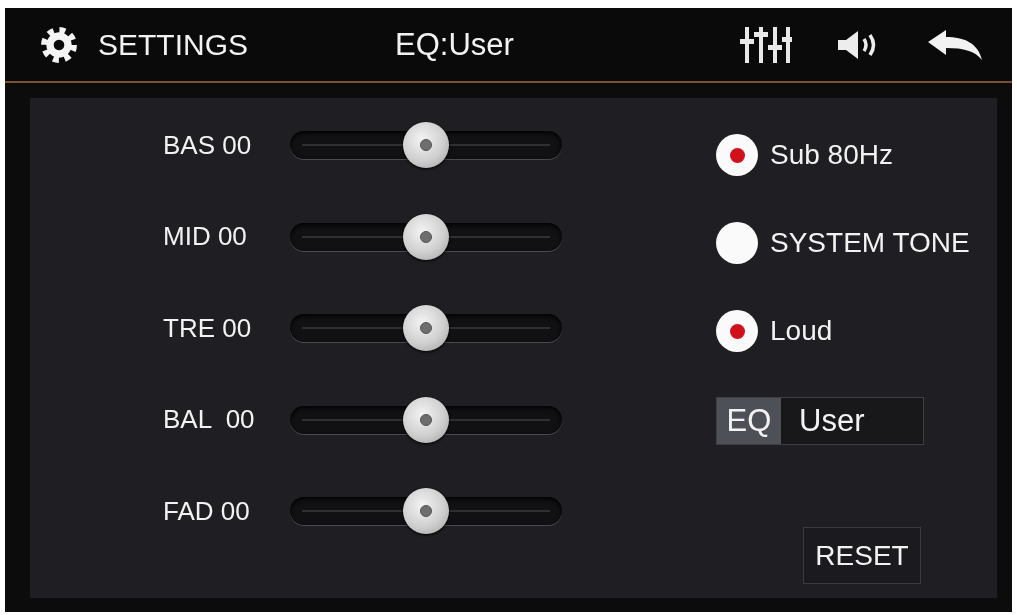  I want to click on eq-preset-value: User, so click(831, 421).